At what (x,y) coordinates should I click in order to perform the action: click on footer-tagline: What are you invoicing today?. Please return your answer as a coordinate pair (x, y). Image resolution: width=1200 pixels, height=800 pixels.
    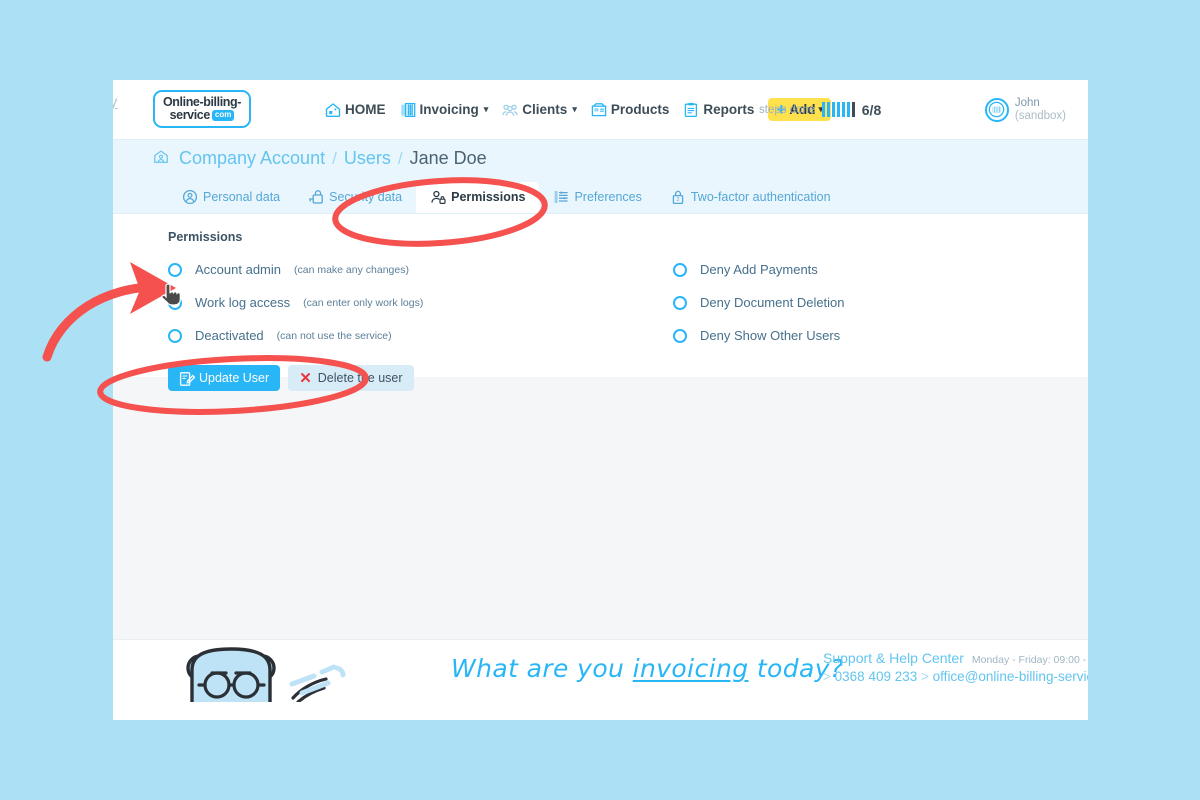
    Looking at the image, I should click on (647, 668).